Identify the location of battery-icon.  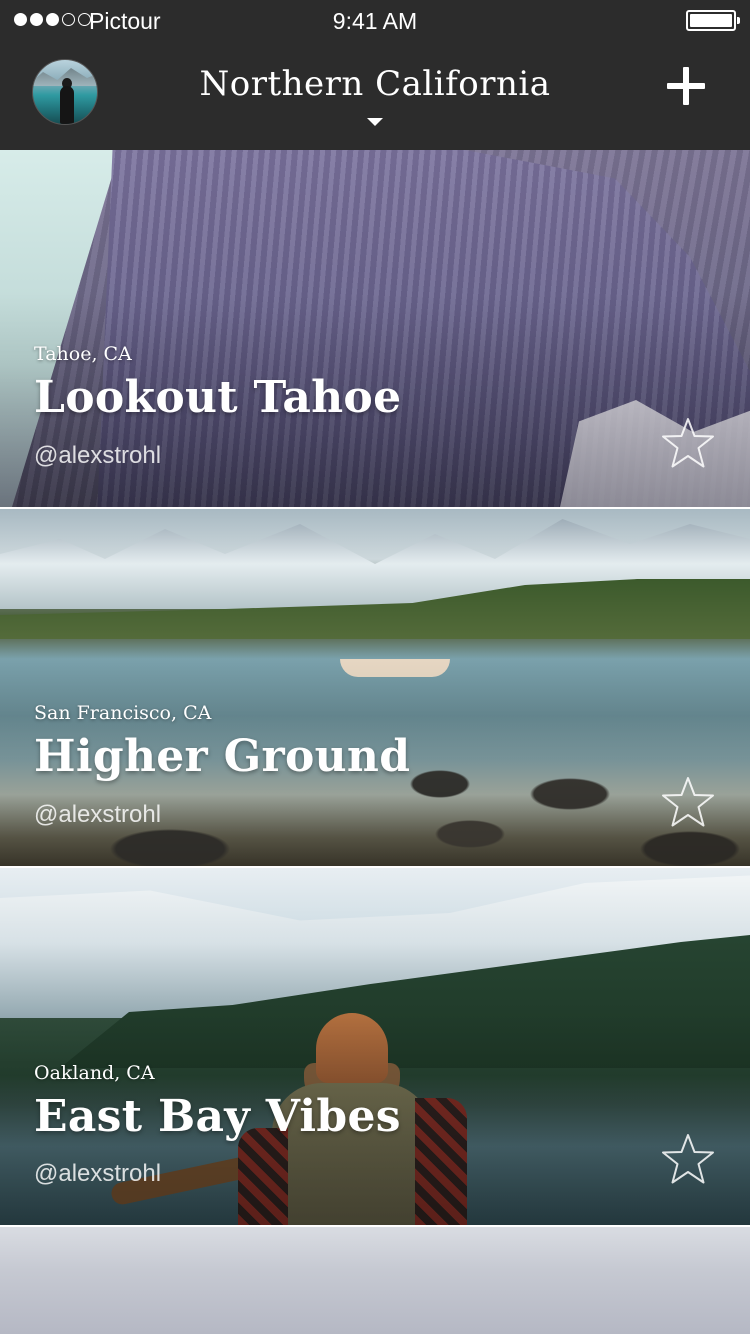
(713, 20).